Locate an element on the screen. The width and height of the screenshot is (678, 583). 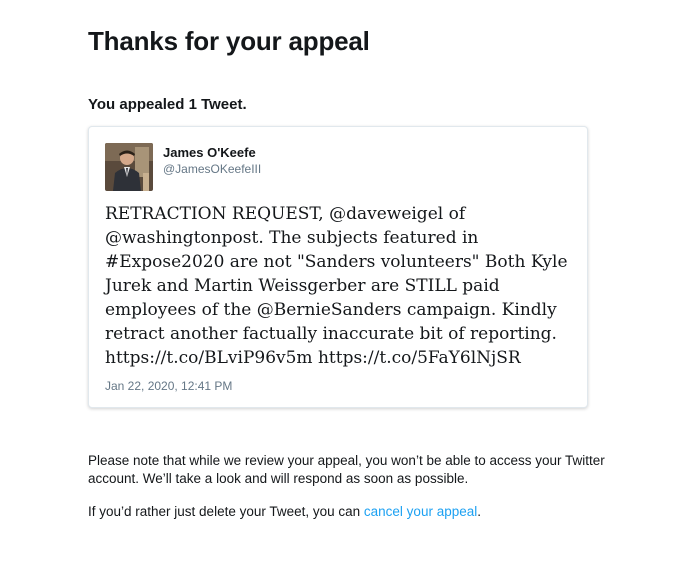
delete-notice-suffix: . is located at coordinates (479, 511).